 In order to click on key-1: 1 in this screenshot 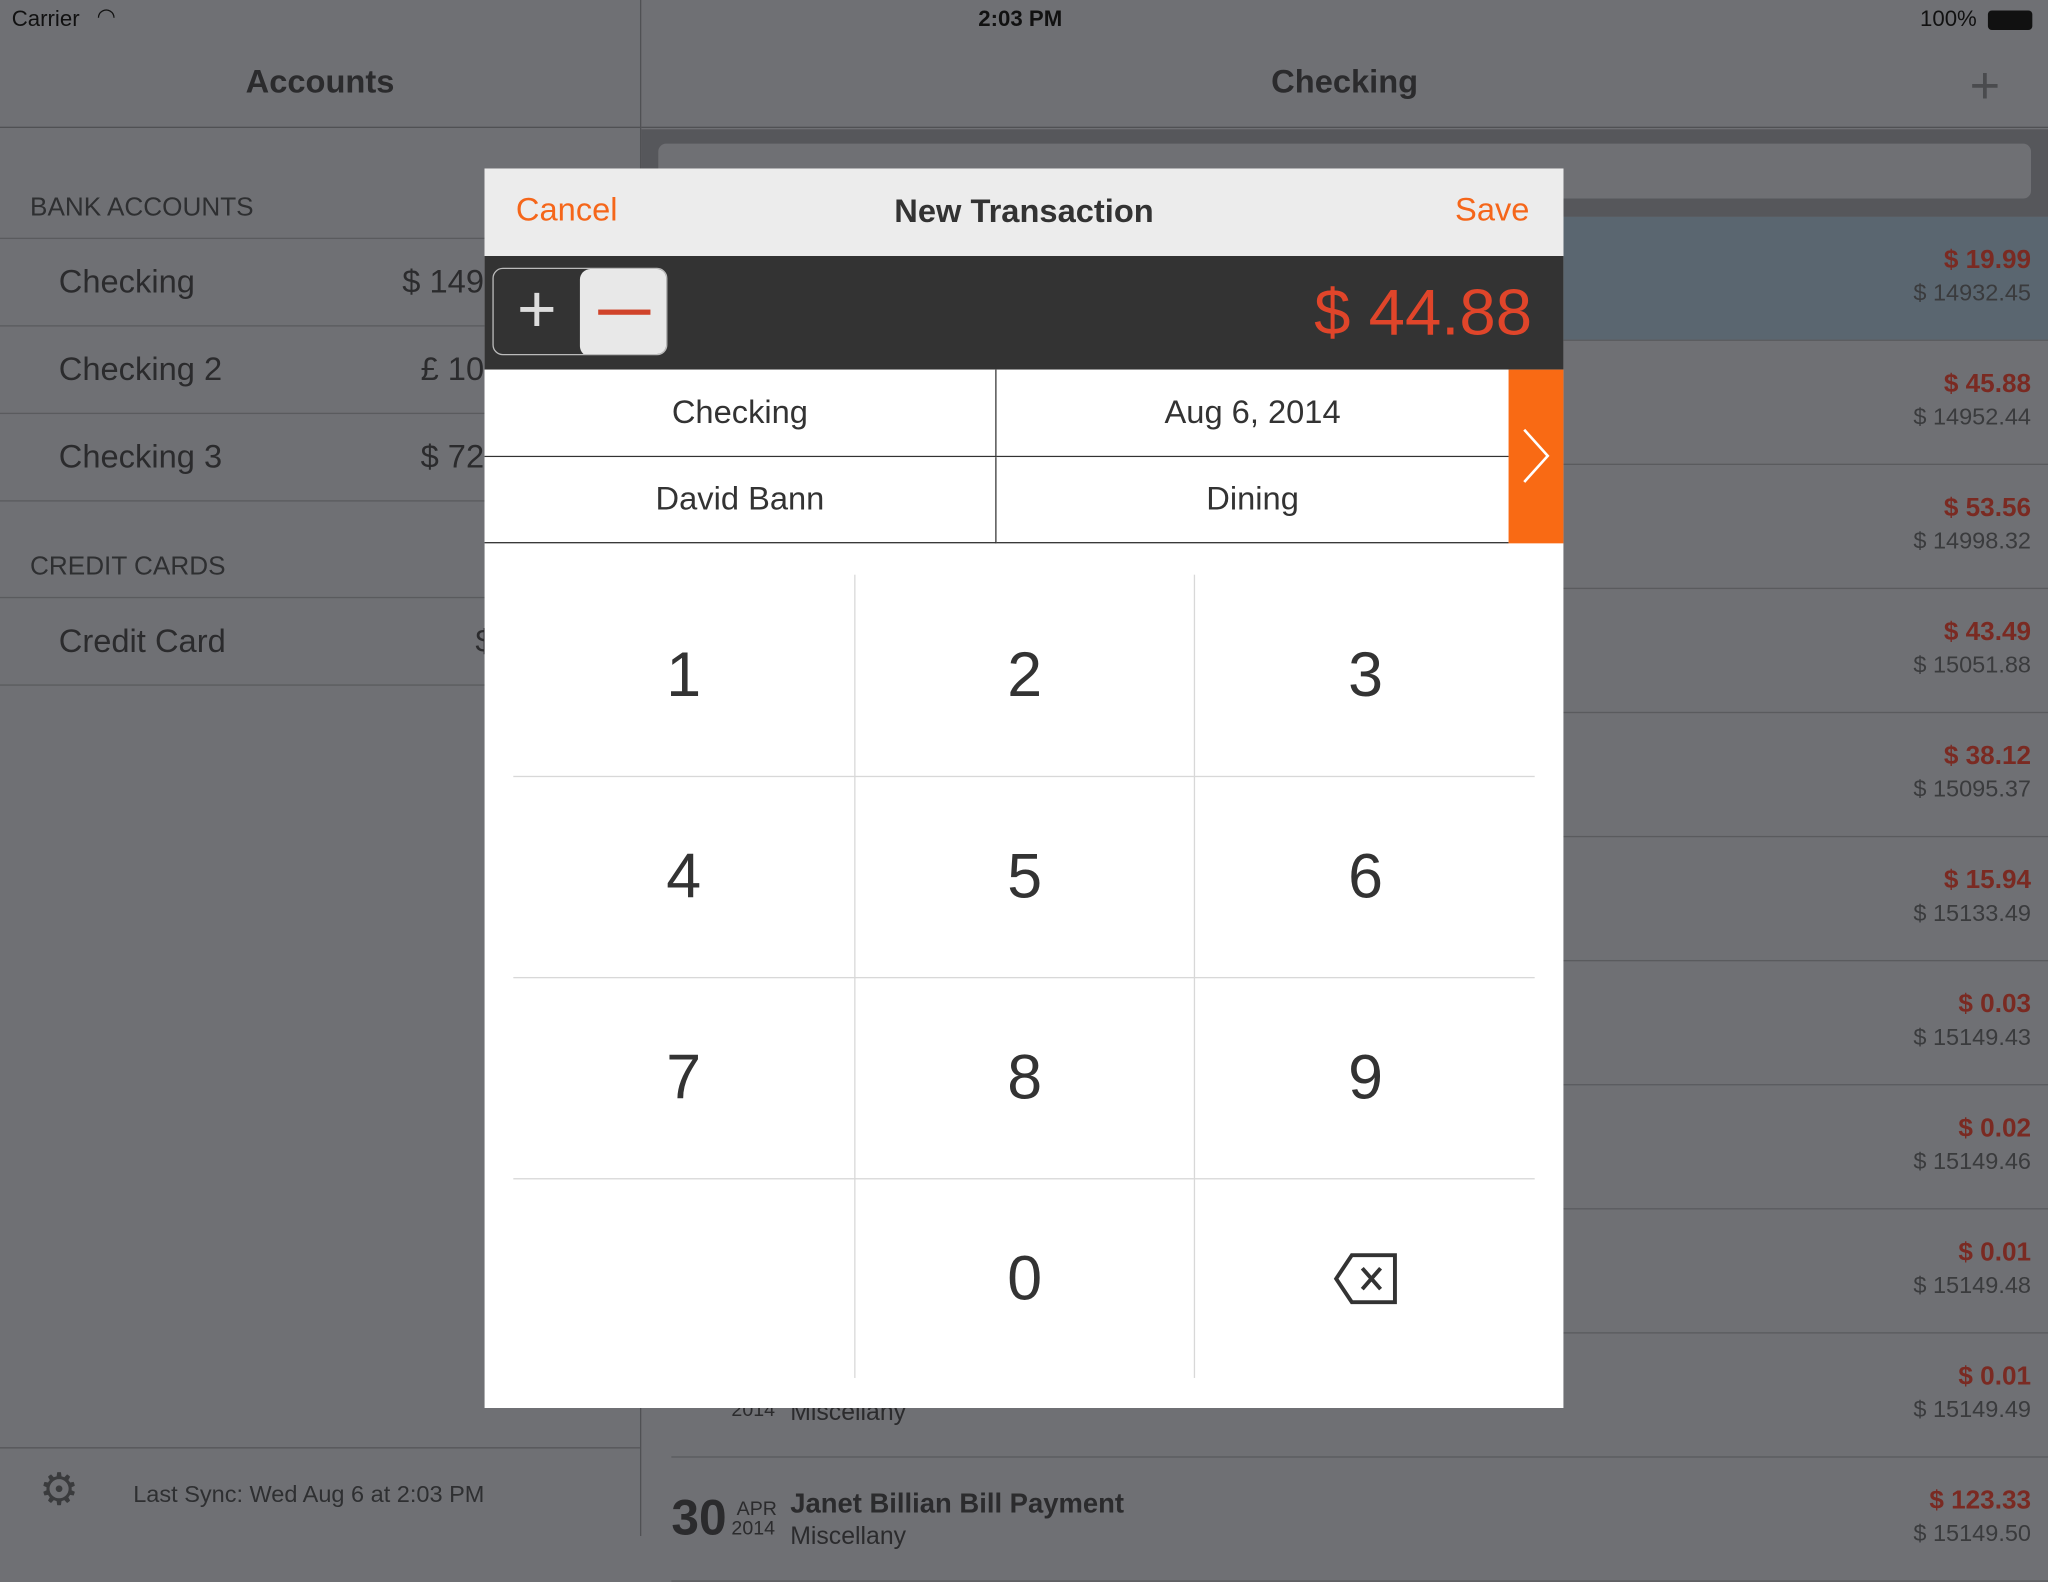, I will do `click(683, 675)`.